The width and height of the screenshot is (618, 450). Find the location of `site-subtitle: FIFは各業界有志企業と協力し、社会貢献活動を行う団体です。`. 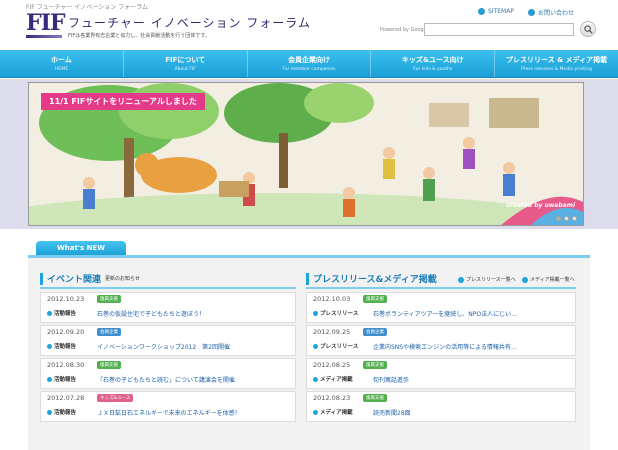

site-subtitle: FIFは各業界有志企業と協力し、社会貢献活動を行う団体です。 is located at coordinates (139, 36).